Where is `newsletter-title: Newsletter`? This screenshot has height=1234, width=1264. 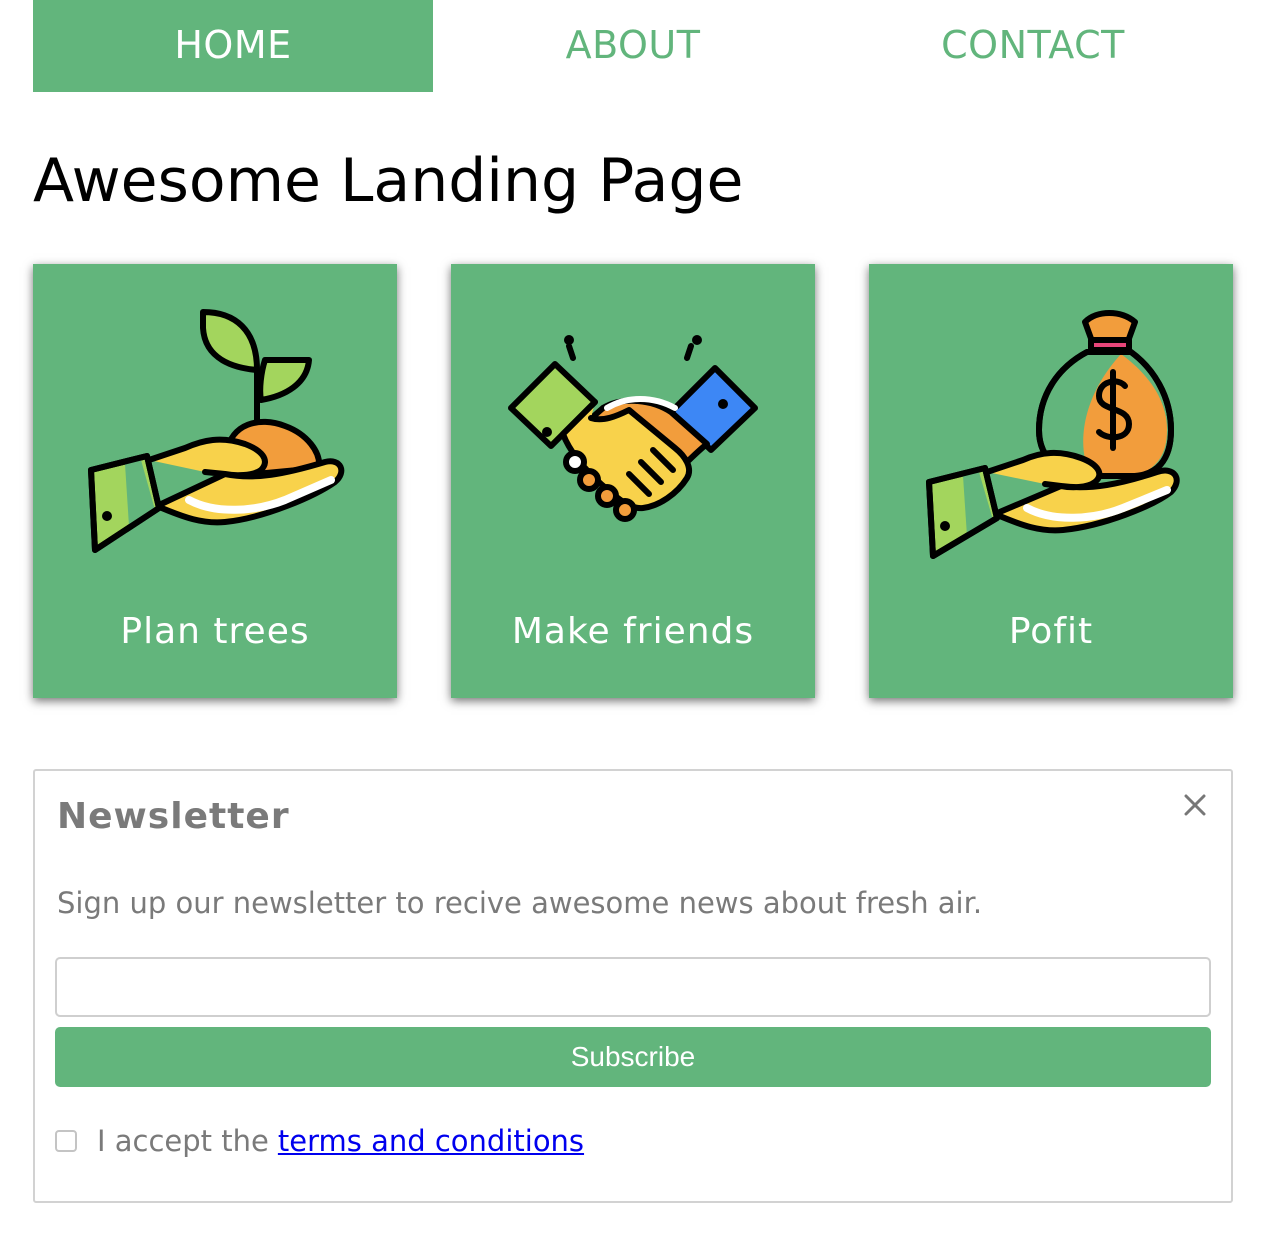 newsletter-title: Newsletter is located at coordinates (173, 816).